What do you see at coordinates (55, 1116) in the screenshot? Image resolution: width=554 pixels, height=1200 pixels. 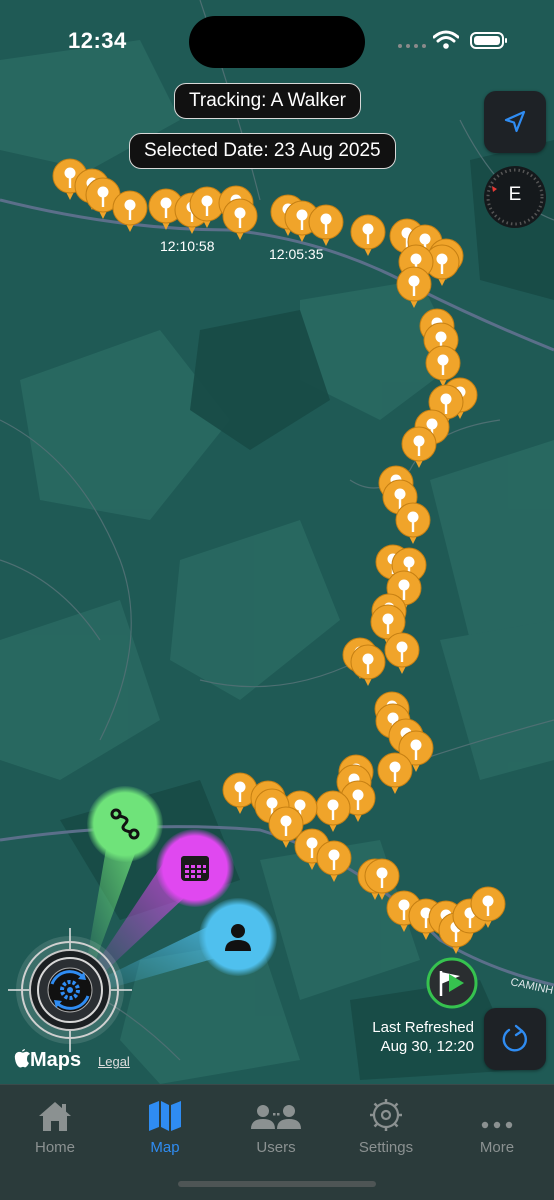 I see `house-icon` at bounding box center [55, 1116].